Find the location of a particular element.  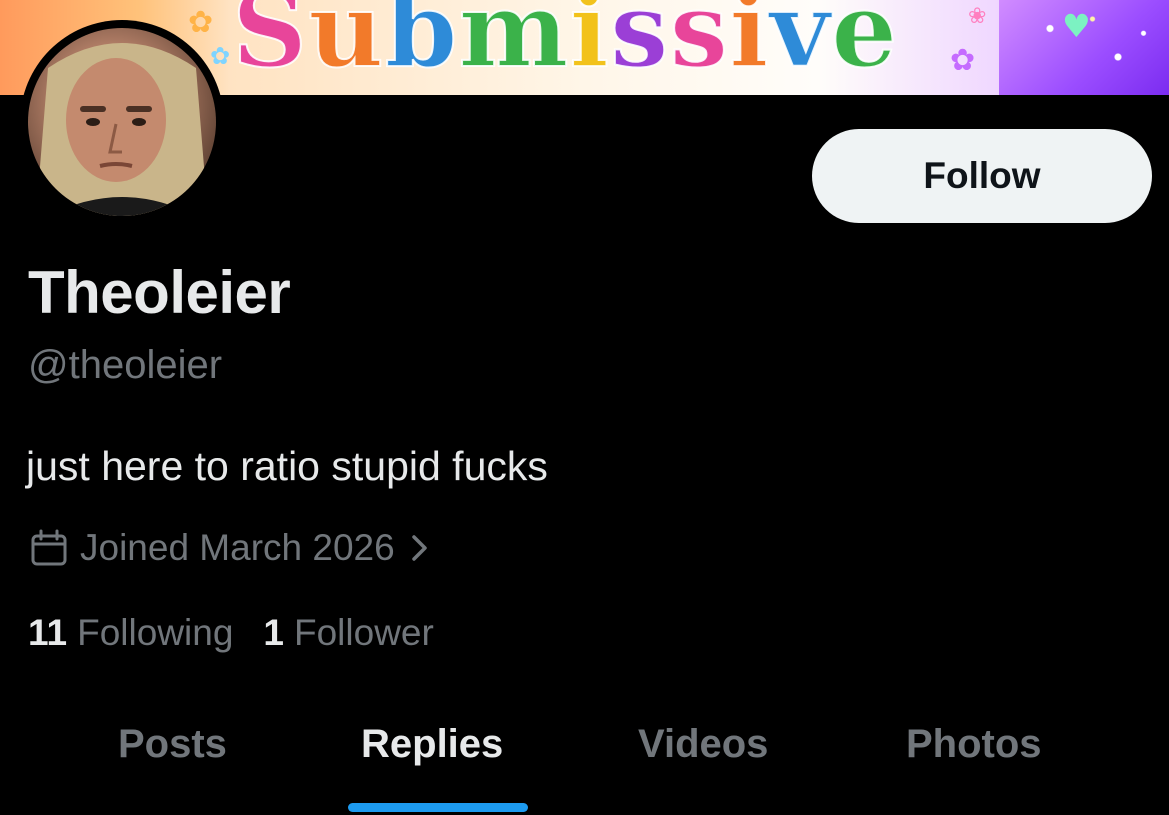

tab-replies: Replies is located at coordinates (432, 744).